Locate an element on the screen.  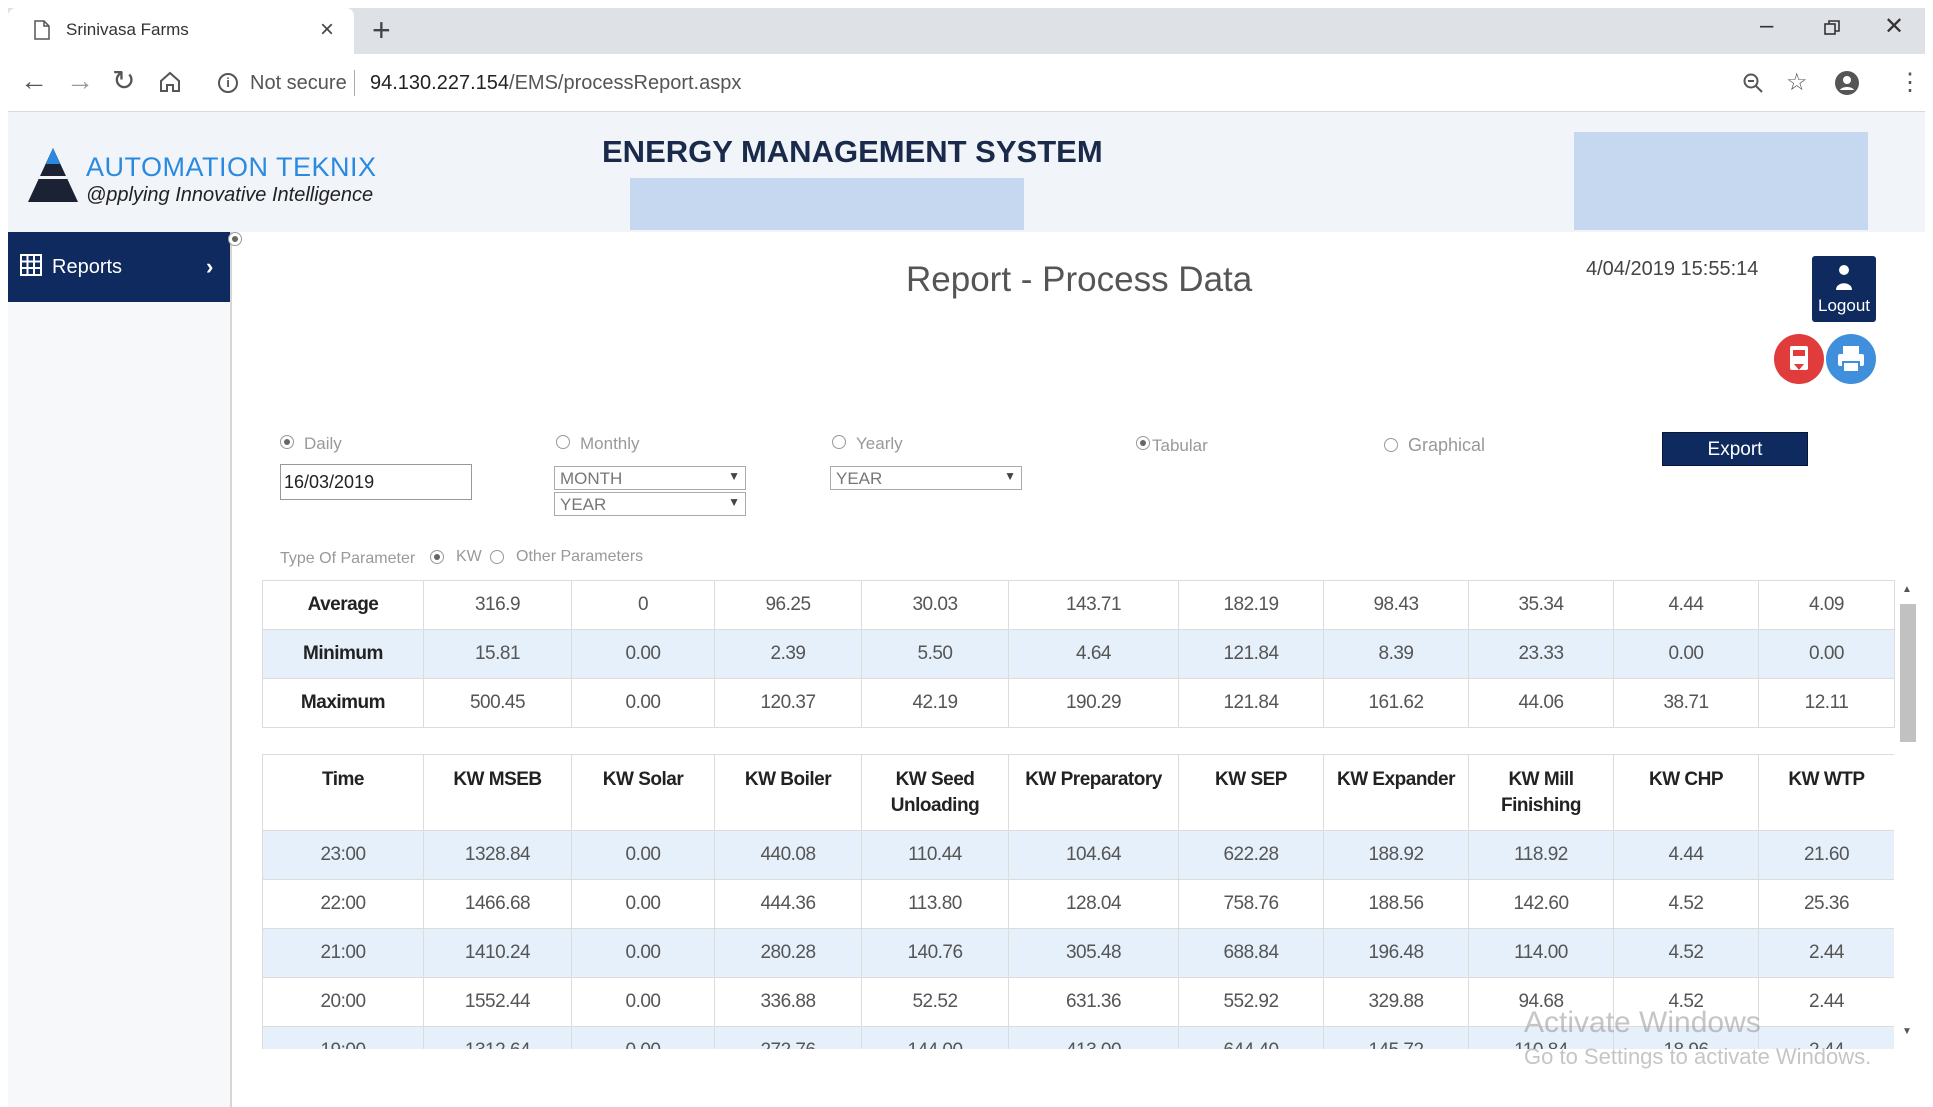
pdf-export-button is located at coordinates (1799, 359).